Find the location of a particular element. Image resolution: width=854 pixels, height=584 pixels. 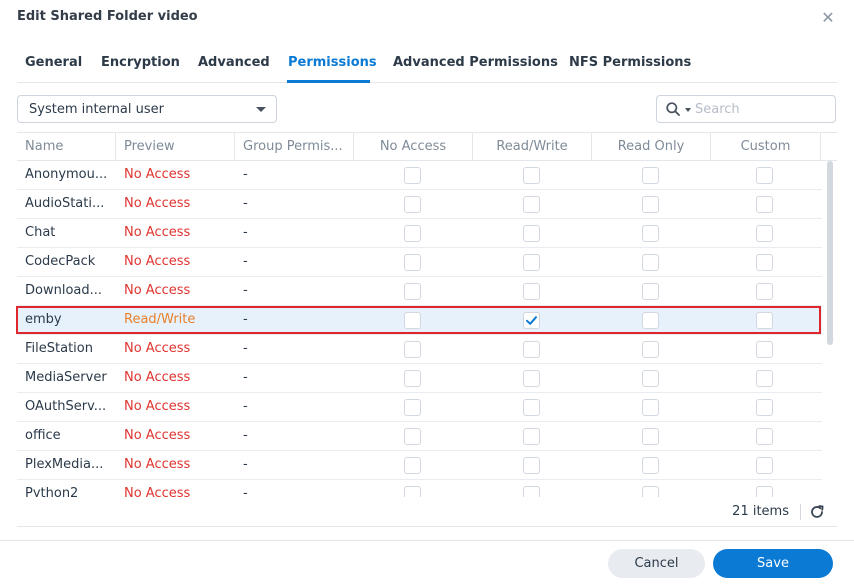

tab-general: General is located at coordinates (53, 62).